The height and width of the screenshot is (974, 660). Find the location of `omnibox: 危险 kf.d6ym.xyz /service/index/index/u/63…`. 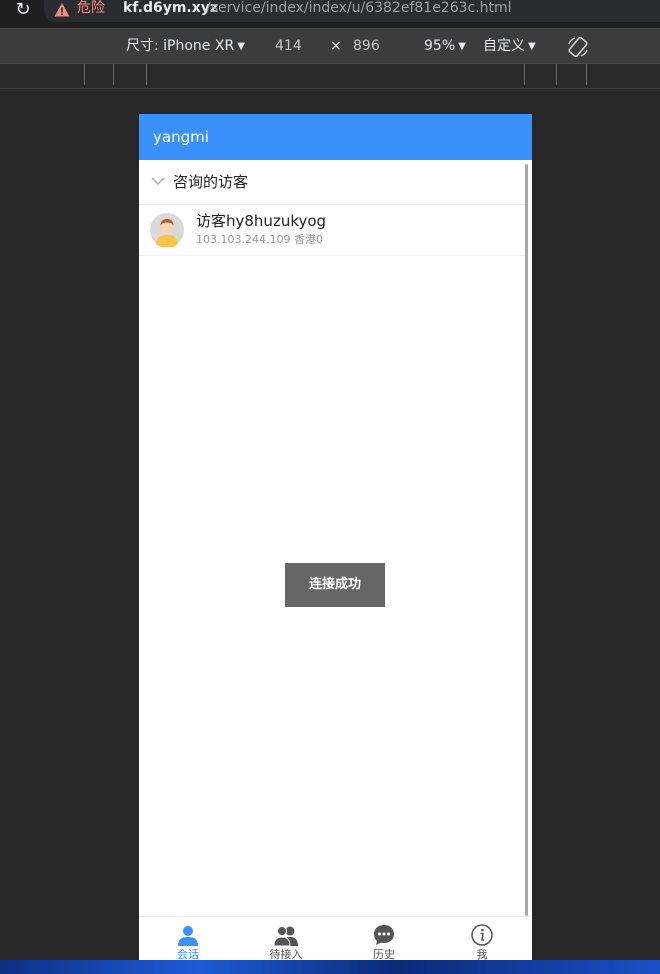

omnibox: 危险 kf.d6ym.xyz /service/index/index/u/63… is located at coordinates (352, 11).